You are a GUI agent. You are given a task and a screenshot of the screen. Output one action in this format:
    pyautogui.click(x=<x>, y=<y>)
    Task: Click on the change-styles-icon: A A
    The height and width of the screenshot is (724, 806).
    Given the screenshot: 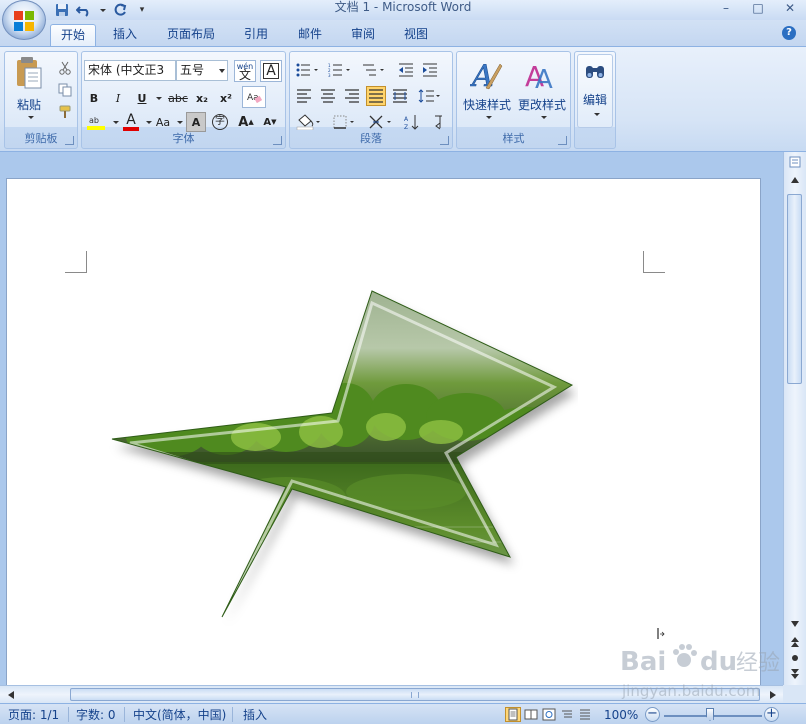 What is the action you would take?
    pyautogui.click(x=539, y=76)
    